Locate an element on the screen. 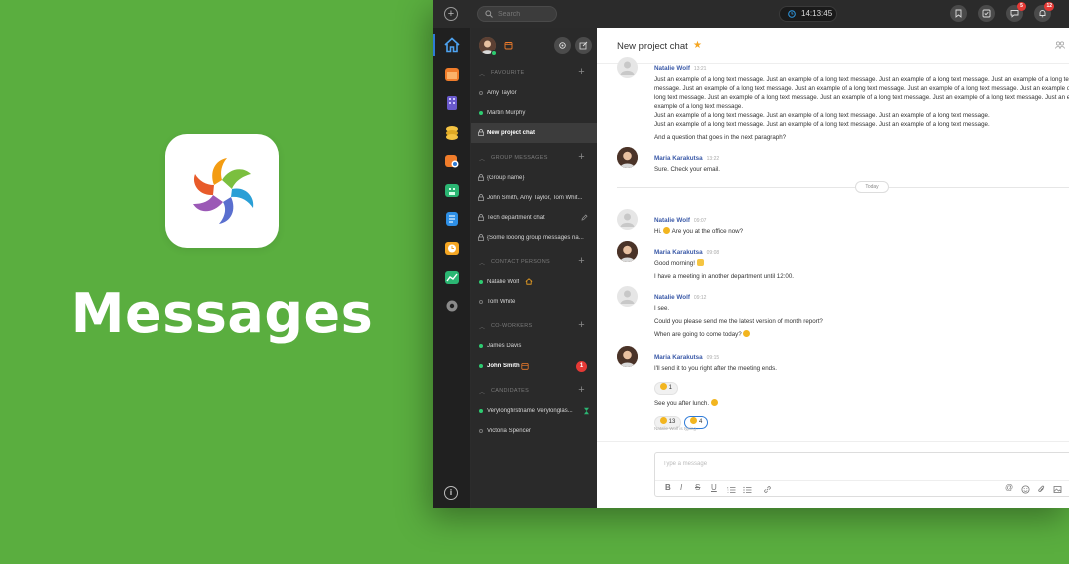 This screenshot has height=564, width=1069. section-co-workers: ︿ CO-WORKERS + is located at coordinates (534, 326).